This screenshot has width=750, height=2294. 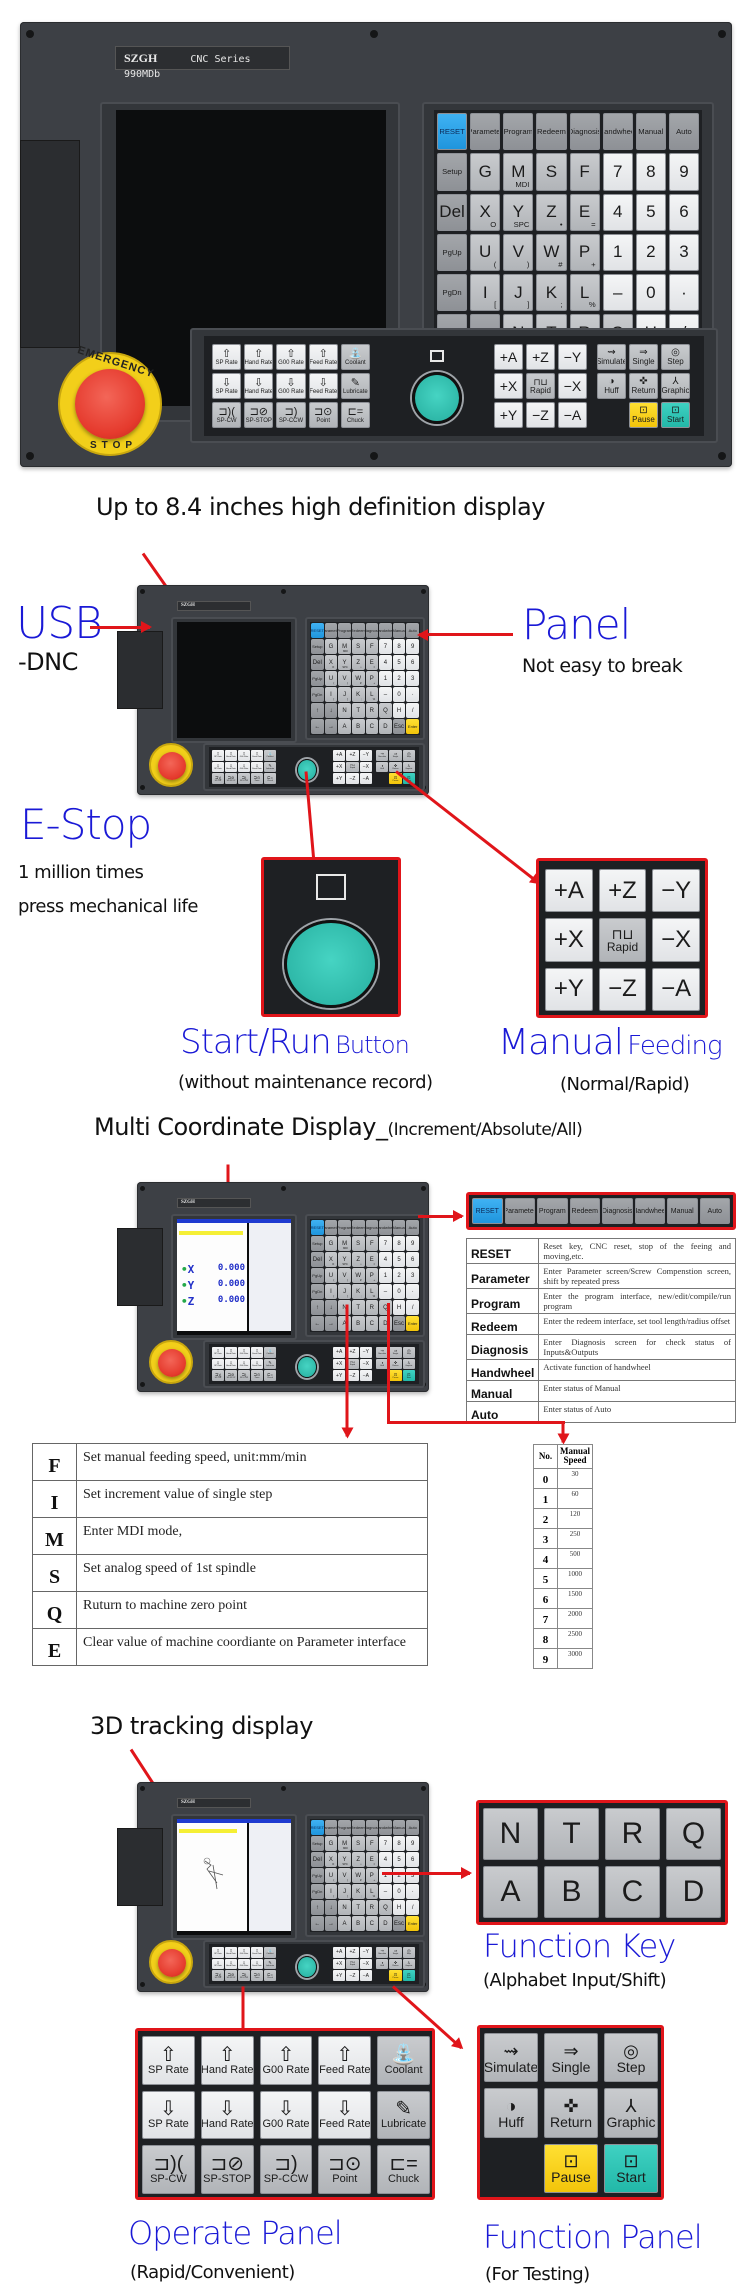 I want to click on key-i: I[, so click(x=331, y=1891).